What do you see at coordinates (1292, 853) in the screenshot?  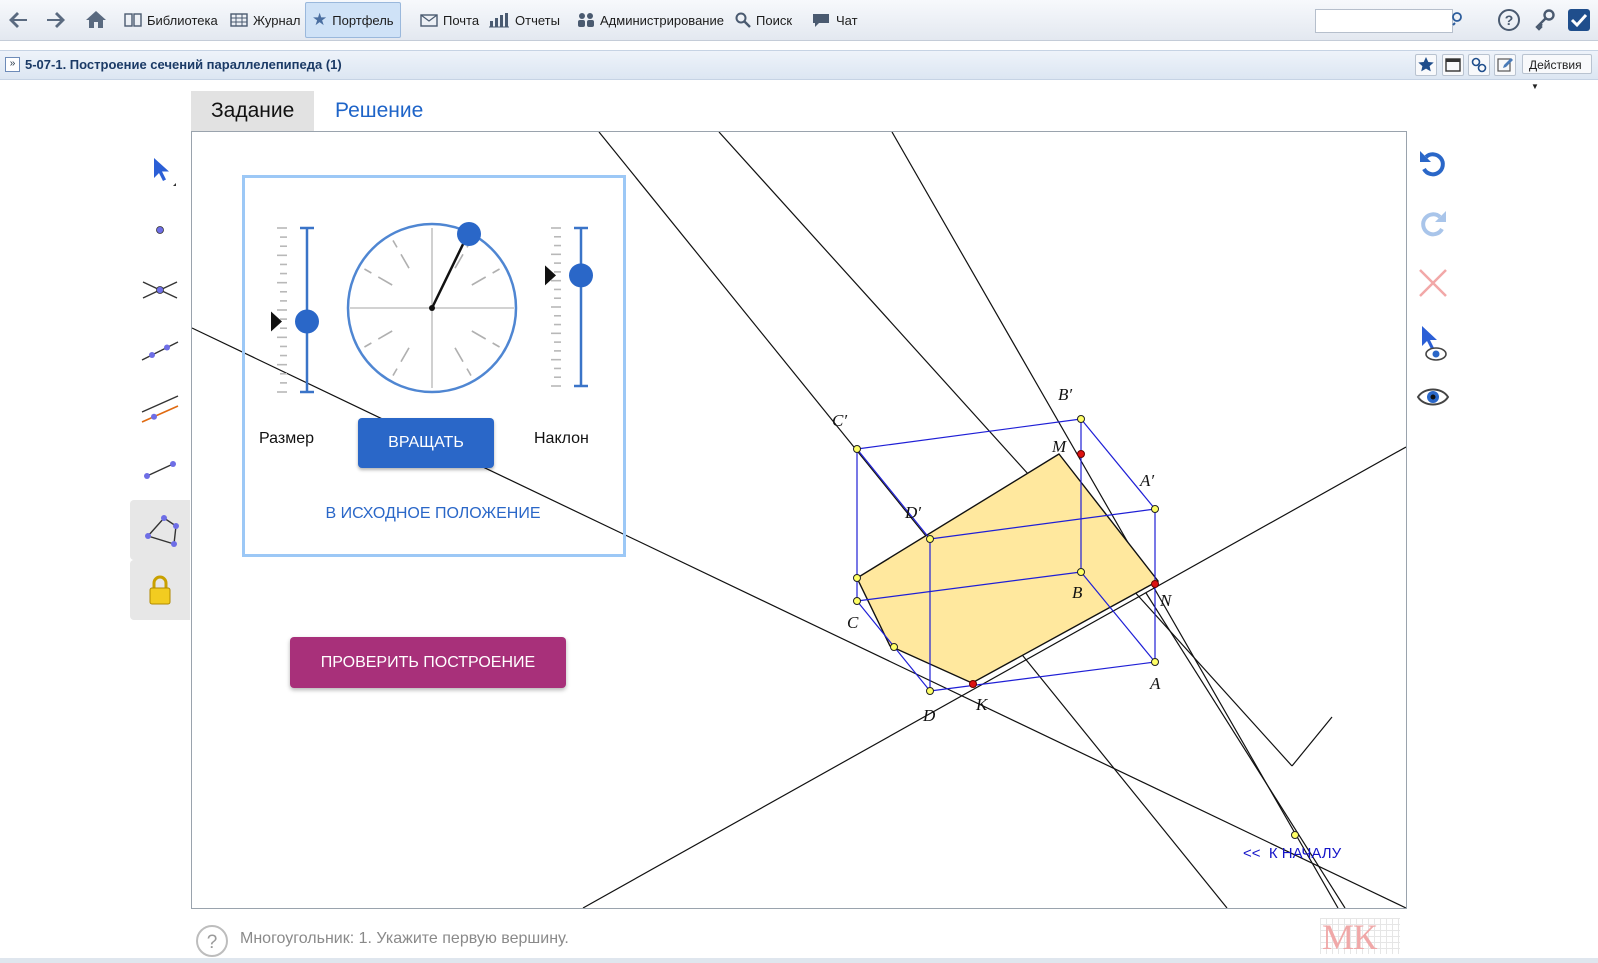 I see `to-start-link: << К НАЧАЛУ` at bounding box center [1292, 853].